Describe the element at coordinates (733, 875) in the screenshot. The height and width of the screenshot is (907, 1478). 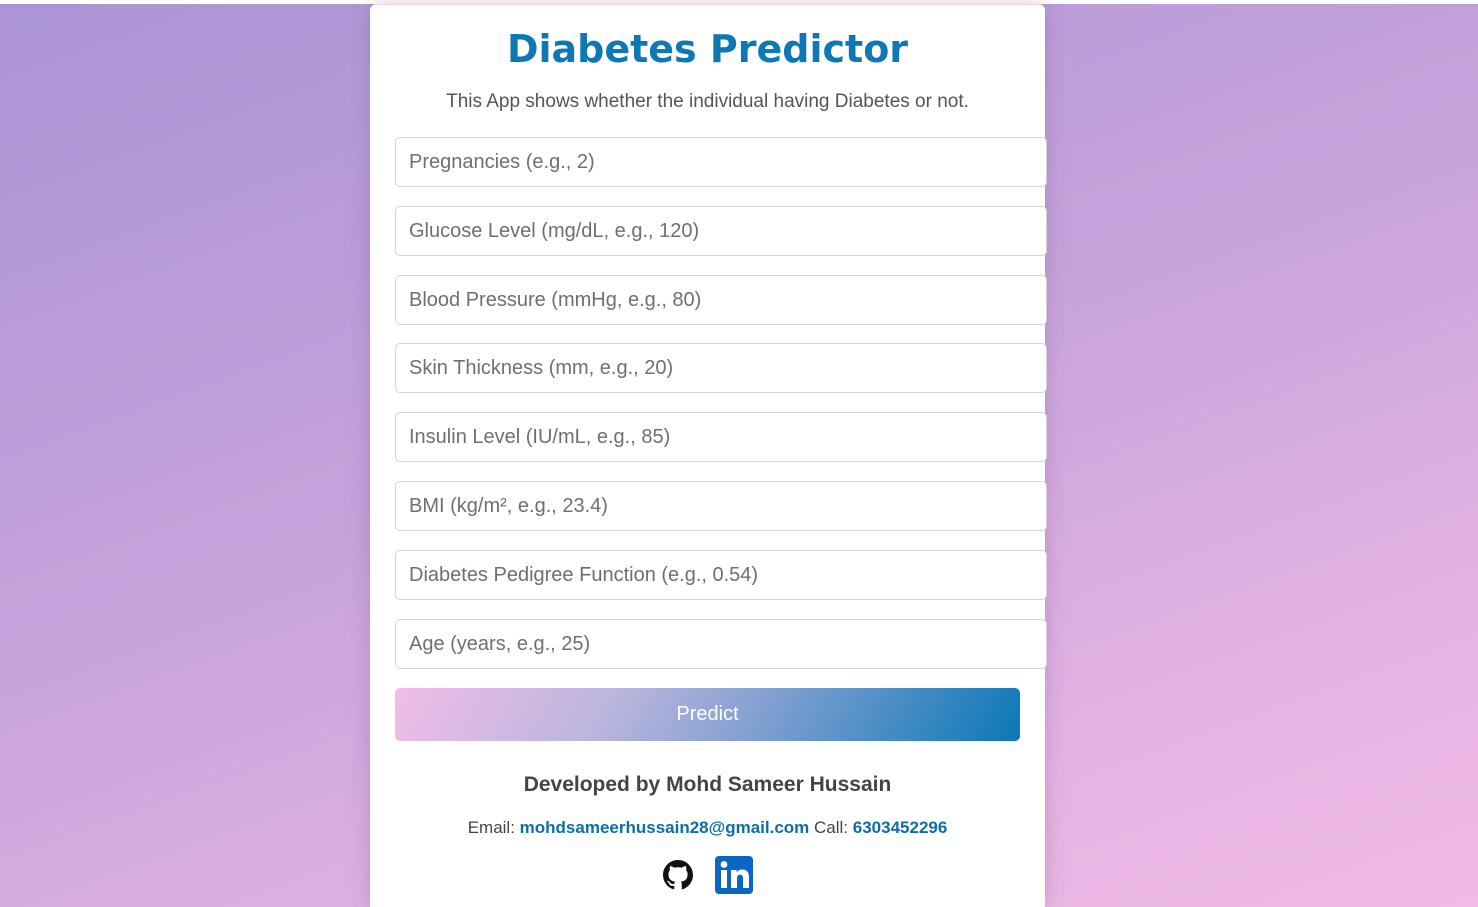
I see `linkedin-icon` at that location.